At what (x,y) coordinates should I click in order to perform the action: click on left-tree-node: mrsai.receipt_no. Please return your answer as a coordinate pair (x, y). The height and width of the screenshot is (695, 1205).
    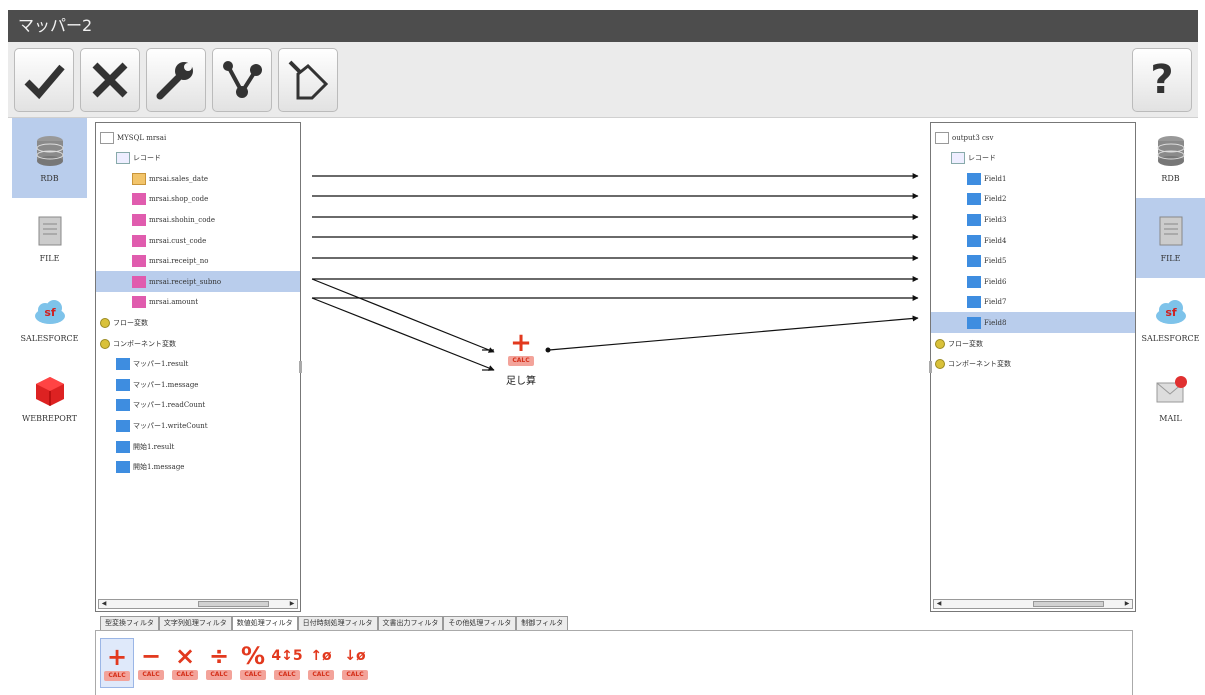
    Looking at the image, I should click on (198, 261).